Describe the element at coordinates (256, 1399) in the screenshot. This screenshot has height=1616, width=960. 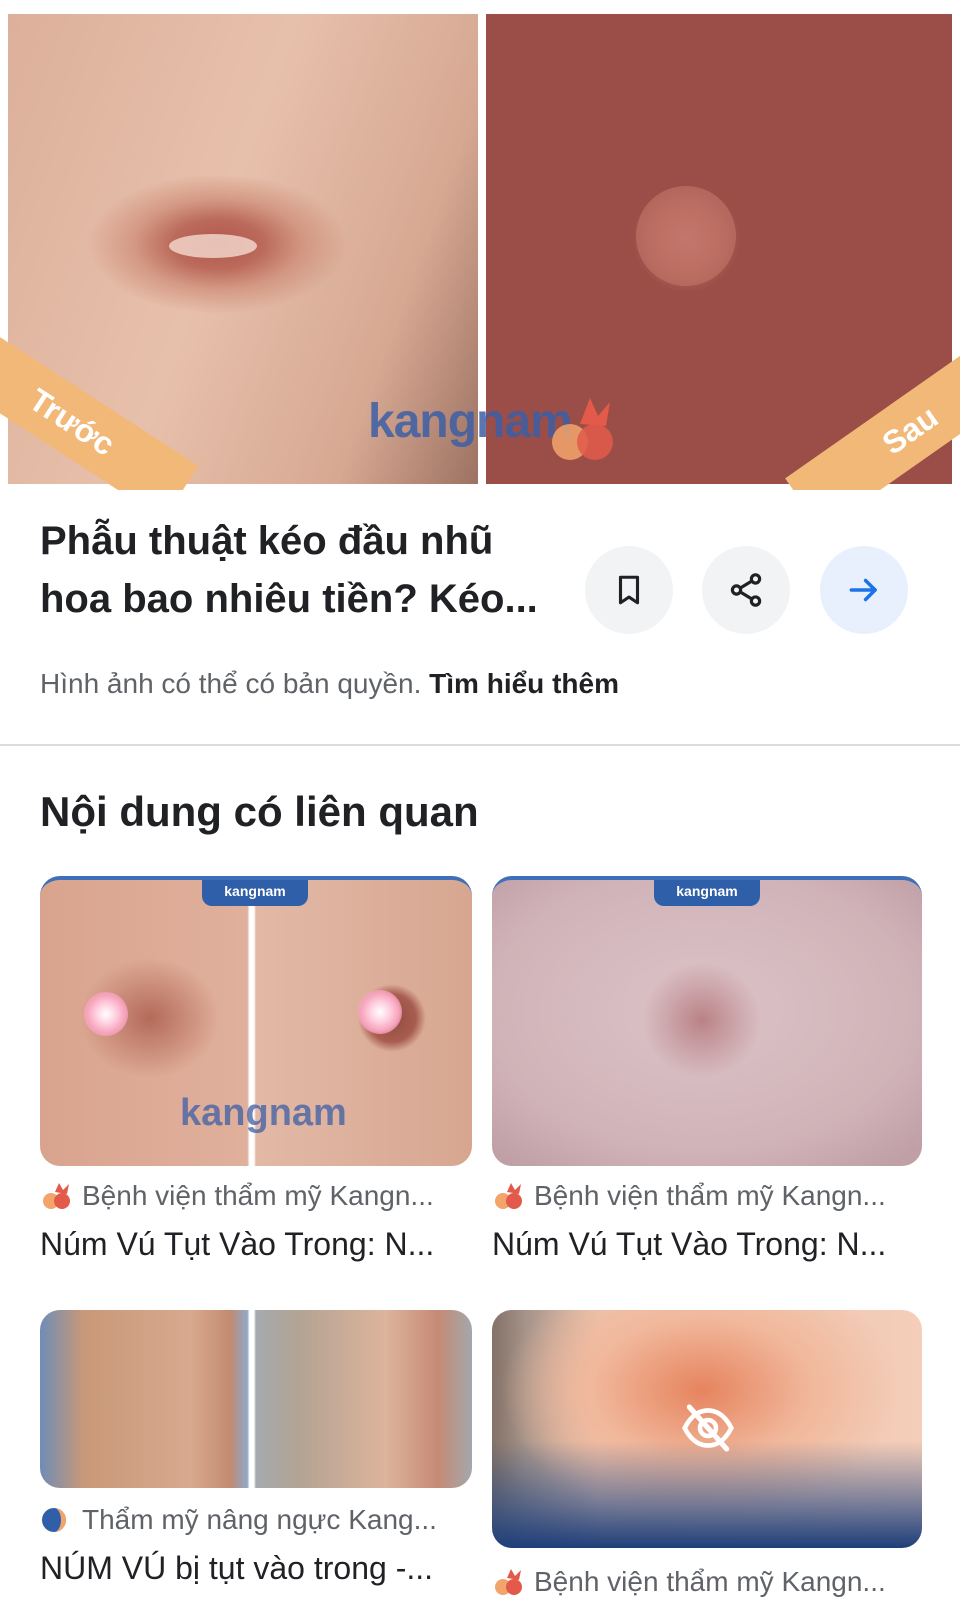
I see `related-card-image` at that location.